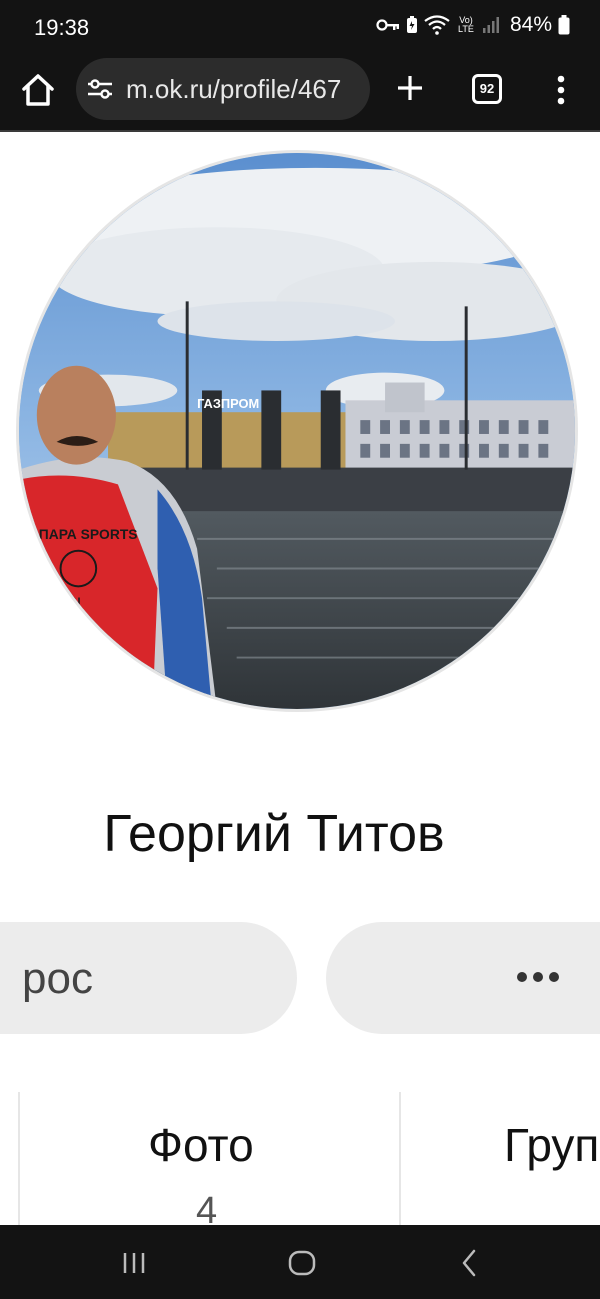 This screenshot has height=1299, width=600. Describe the element at coordinates (487, 89) in the screenshot. I see `tabs-icon: 92` at that location.